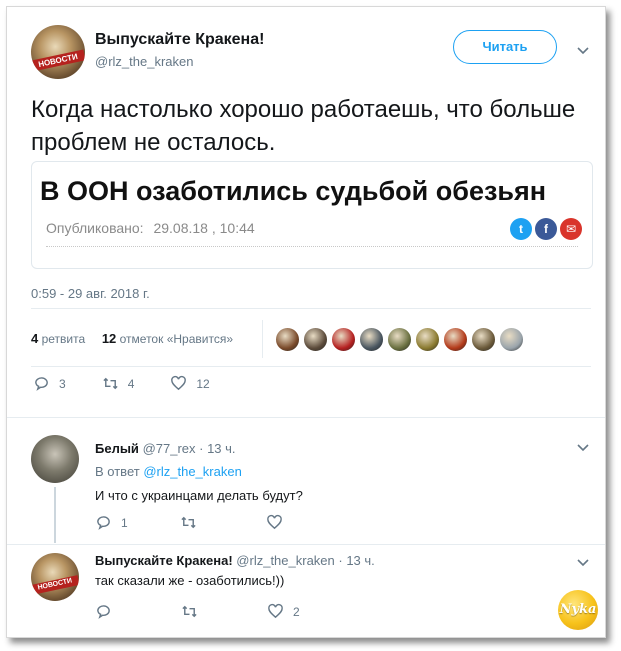 The width and height of the screenshot is (621, 651). Describe the element at coordinates (55, 459) in the screenshot. I see `reply-avatar` at that location.